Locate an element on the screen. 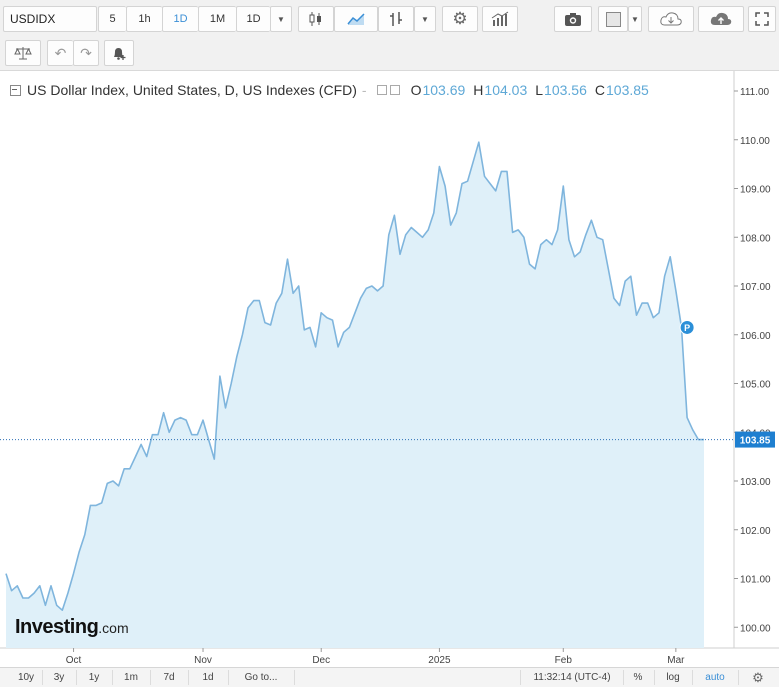  interval-1h-label: 1h is located at coordinates (144, 19).